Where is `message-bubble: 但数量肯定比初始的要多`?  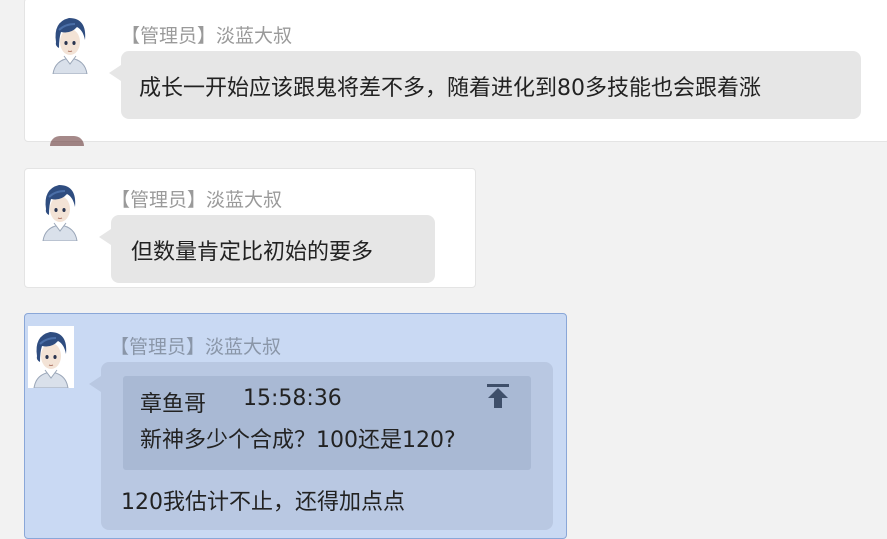
message-bubble: 但数量肯定比初始的要多 is located at coordinates (267, 249).